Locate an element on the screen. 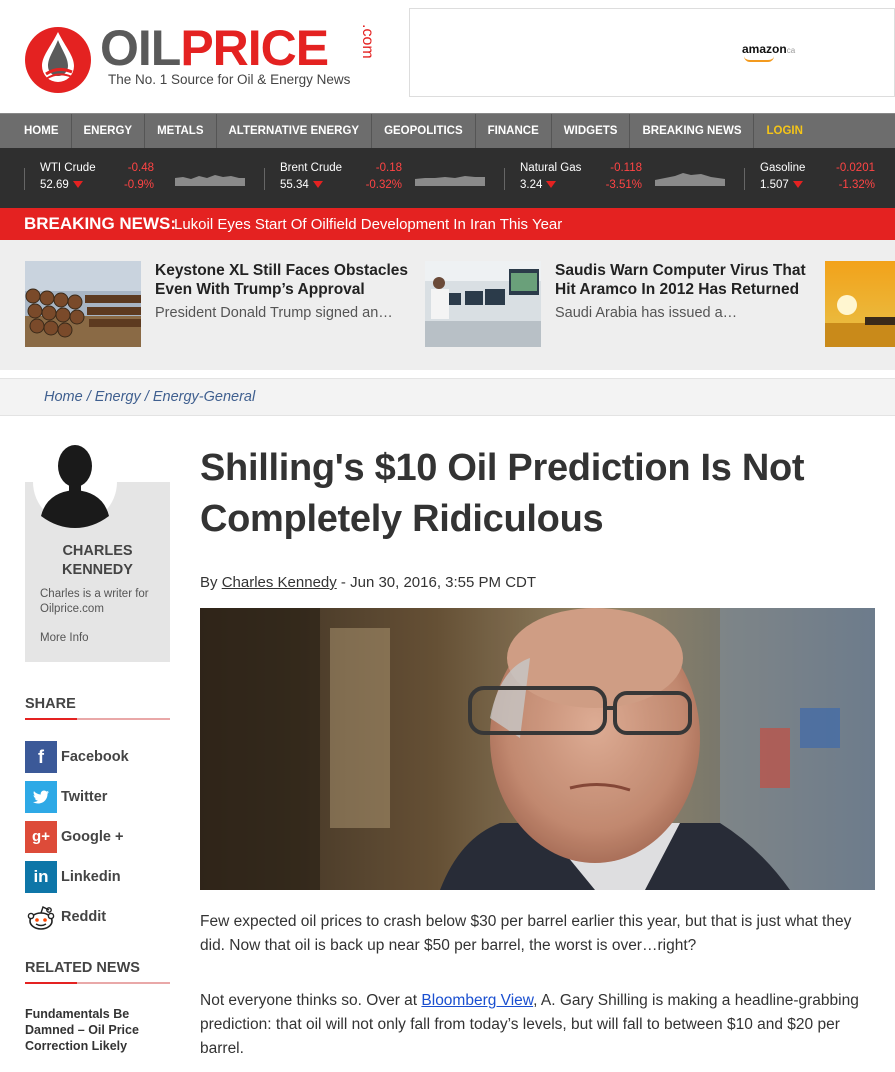  google-plus-icon: g+ is located at coordinates (41, 837).